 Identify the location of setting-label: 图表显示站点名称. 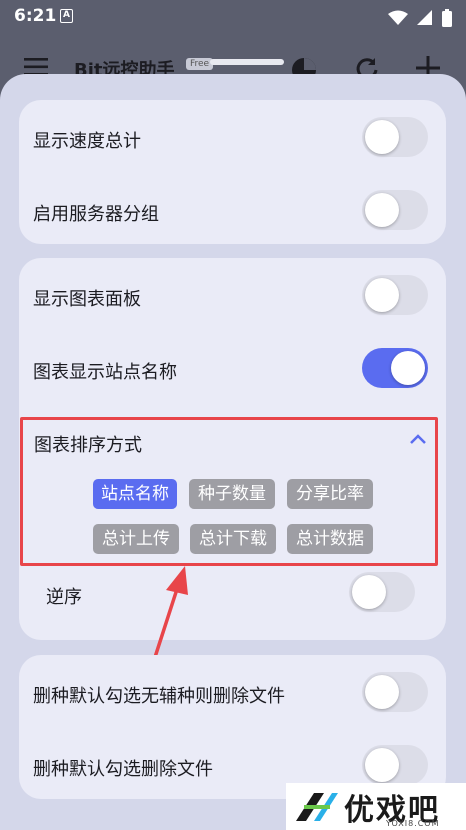
(105, 372).